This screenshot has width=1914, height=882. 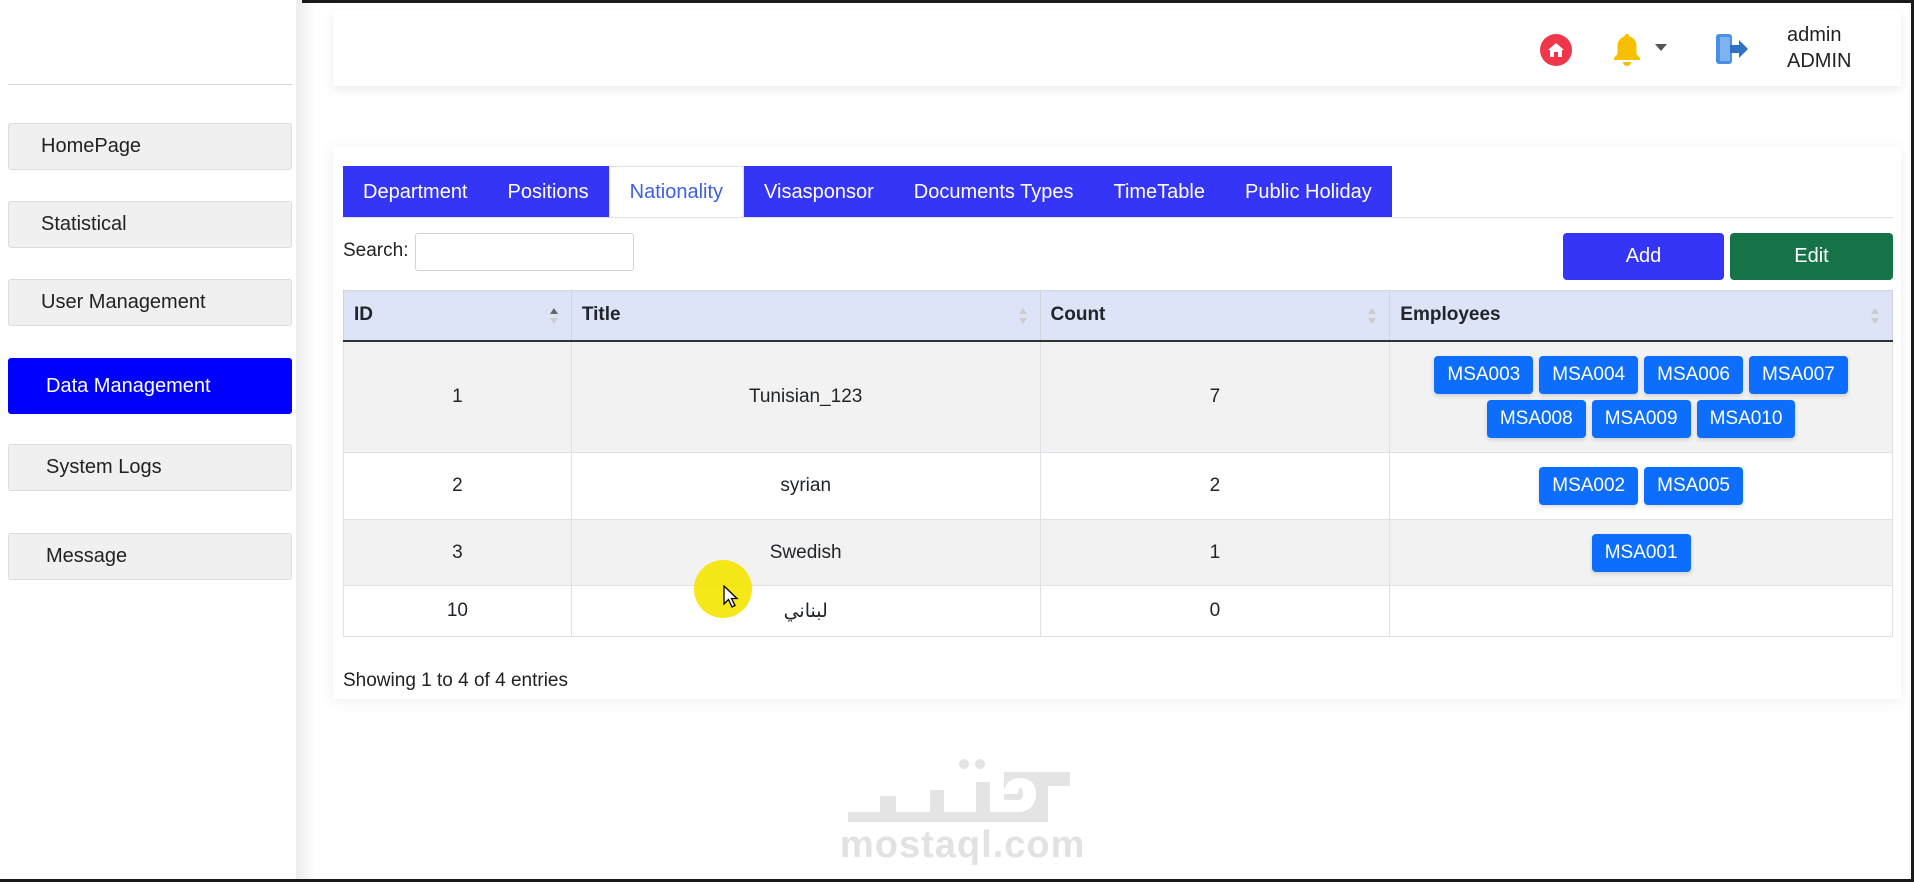 I want to click on sidebar-item-statistical: Statistical, so click(x=150, y=224).